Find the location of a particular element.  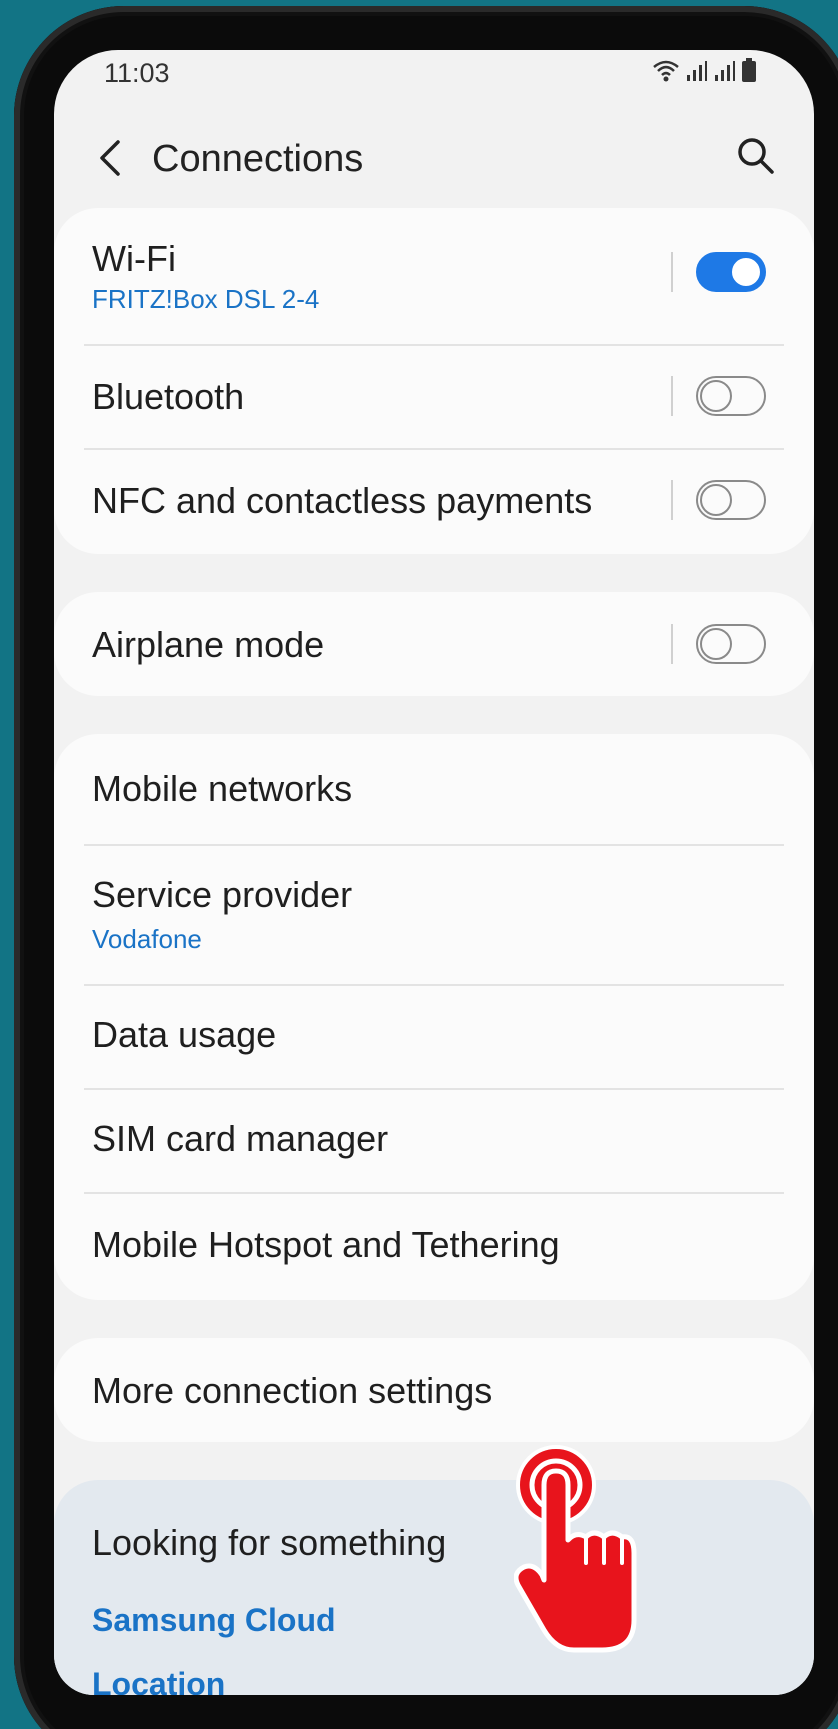

more-settings-label: More connection settings is located at coordinates (292, 1390).